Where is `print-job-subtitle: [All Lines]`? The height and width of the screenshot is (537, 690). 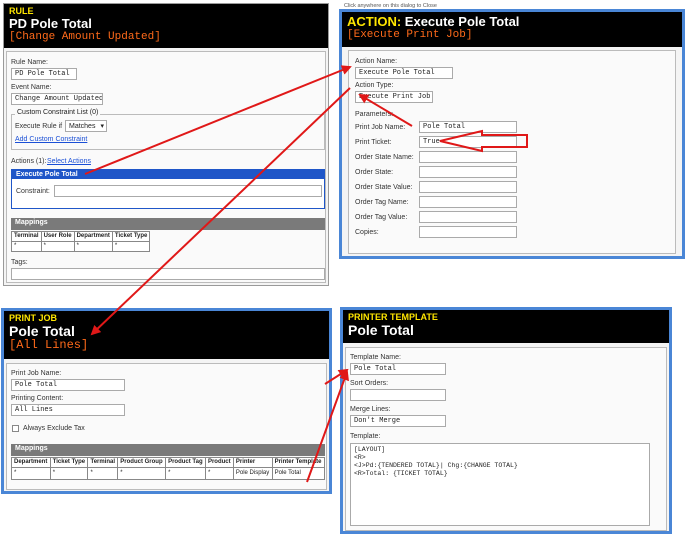
print-job-subtitle: [All Lines] is located at coordinates (49, 345).